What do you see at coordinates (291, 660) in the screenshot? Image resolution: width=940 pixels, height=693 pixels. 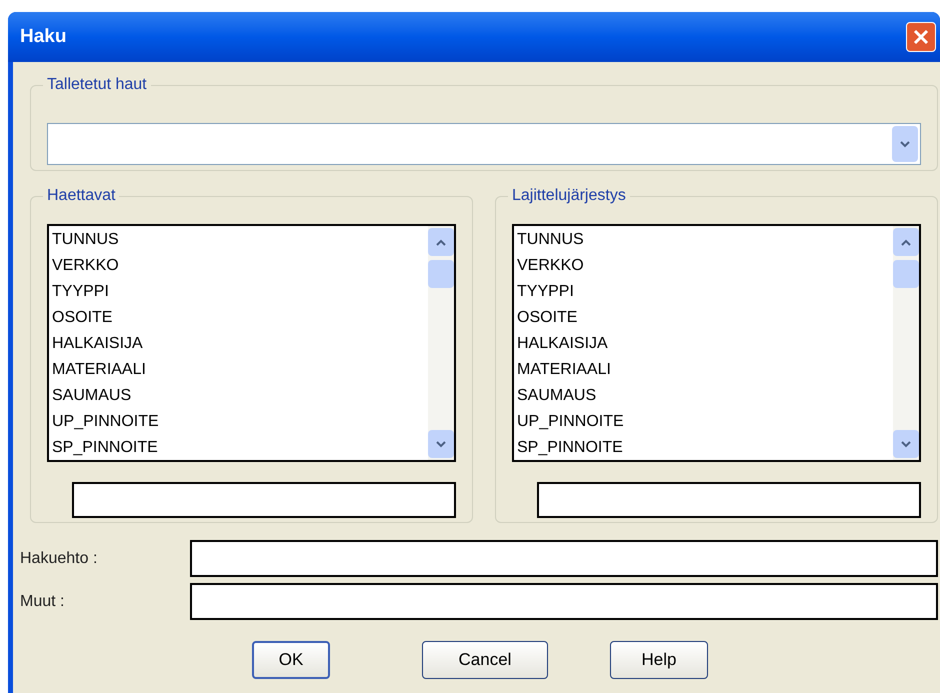 I see `dialog-button: OK` at bounding box center [291, 660].